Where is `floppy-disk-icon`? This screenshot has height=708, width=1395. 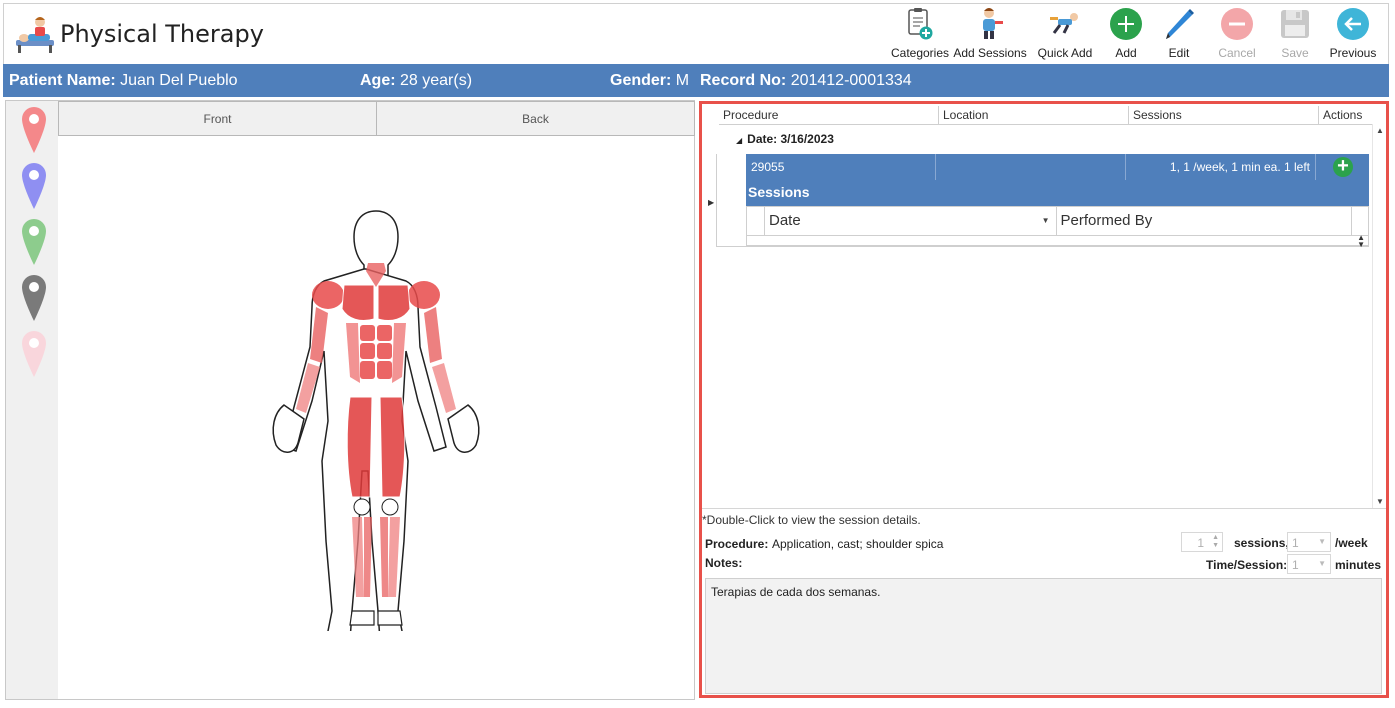 floppy-disk-icon is located at coordinates (1295, 24).